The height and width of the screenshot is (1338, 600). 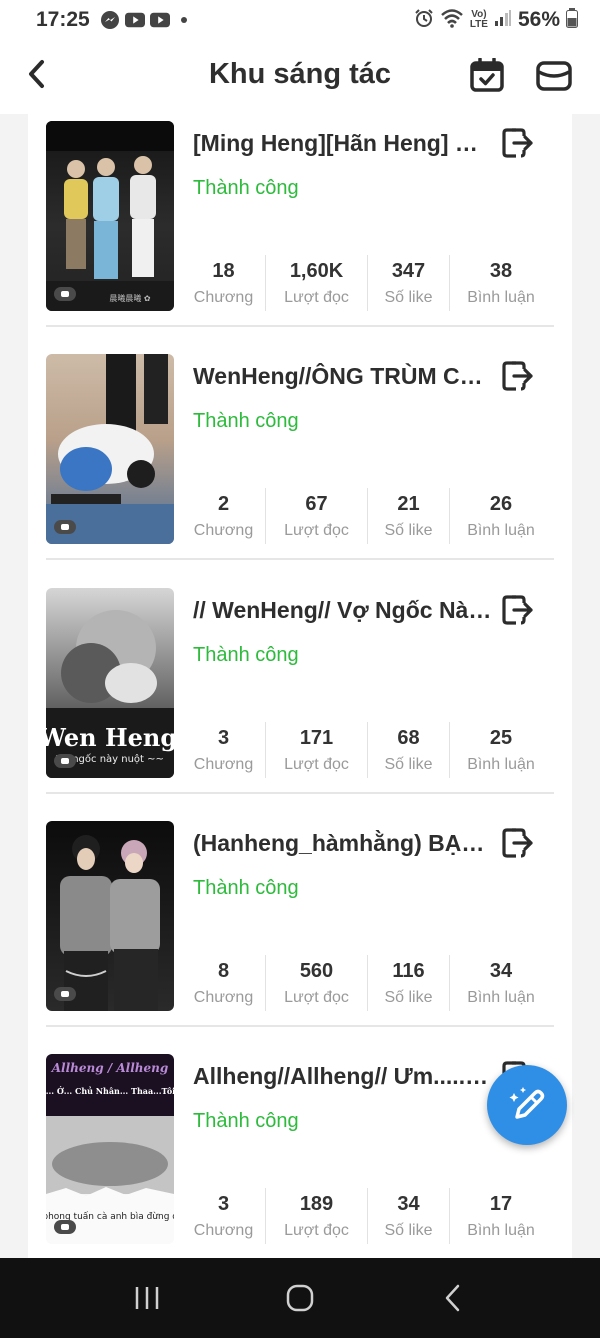 What do you see at coordinates (316, 270) in the screenshot?
I see `stat-value: 1,60K` at bounding box center [316, 270].